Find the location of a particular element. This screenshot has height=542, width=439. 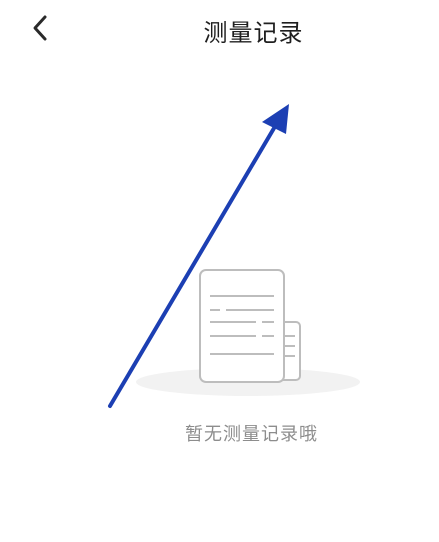

empty-state-message: 暂无测量记录哦 is located at coordinates (251, 434).